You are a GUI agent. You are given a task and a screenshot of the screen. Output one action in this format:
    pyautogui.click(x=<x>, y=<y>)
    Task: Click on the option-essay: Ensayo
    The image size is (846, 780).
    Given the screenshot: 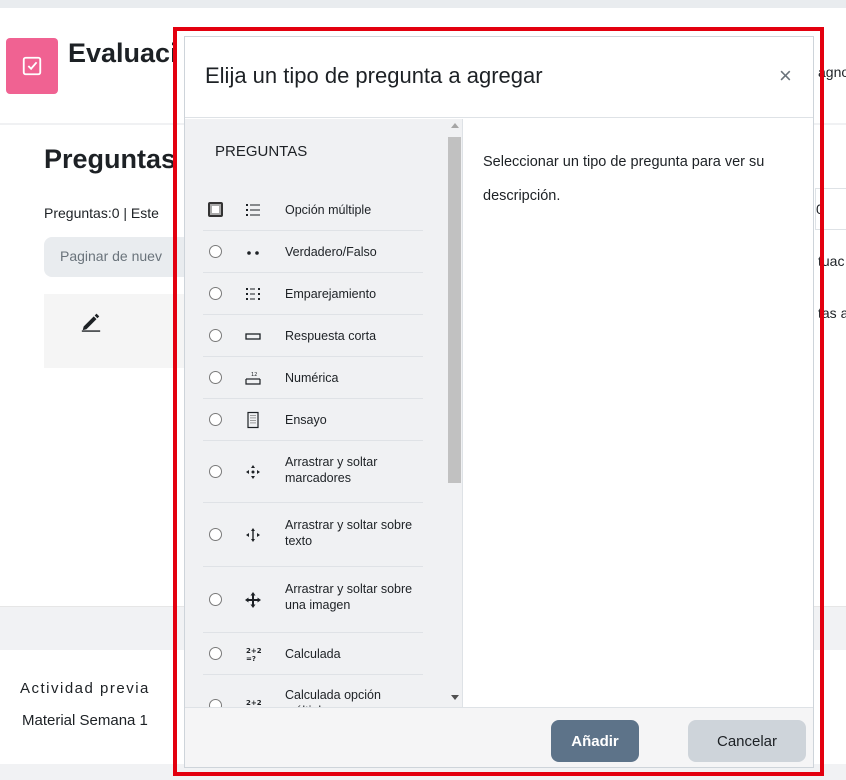 What is the action you would take?
    pyautogui.click(x=313, y=420)
    